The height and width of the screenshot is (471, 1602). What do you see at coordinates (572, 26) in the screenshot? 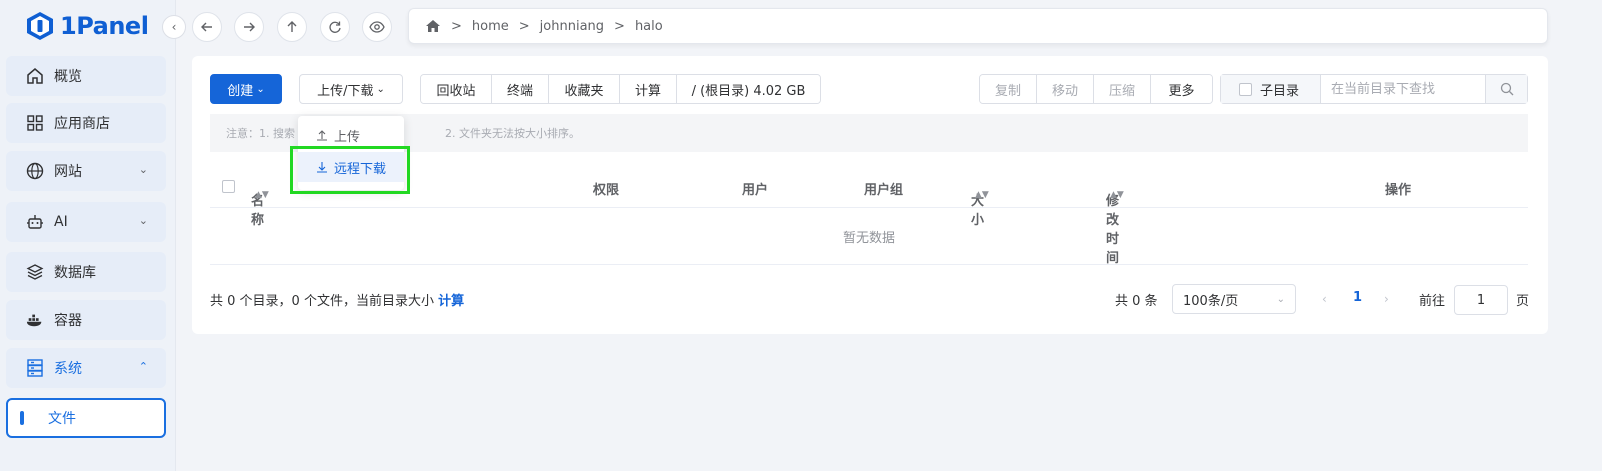
I see `path-segment-johnniang: johnniang` at bounding box center [572, 26].